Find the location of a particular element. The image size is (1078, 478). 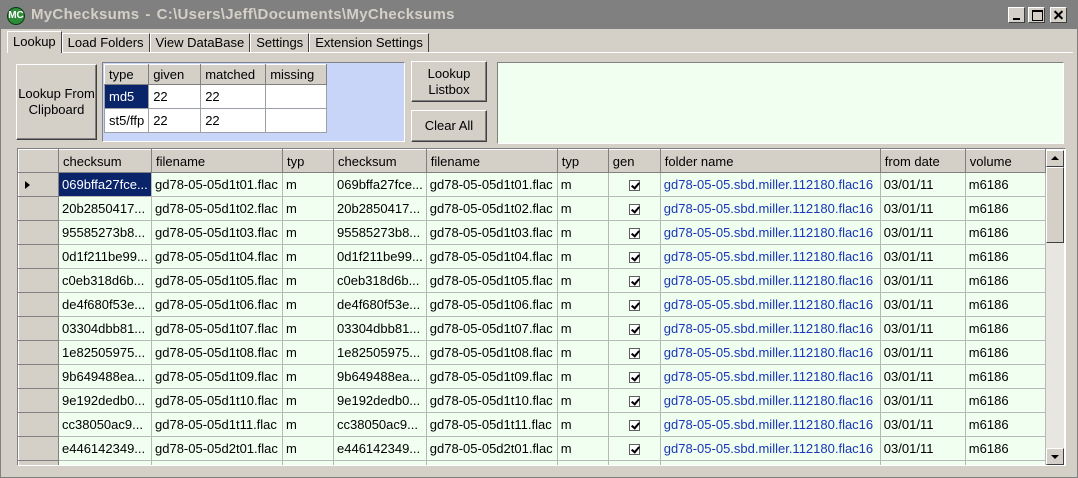

grid-cell-f1: gd78-05-05d1t08.flac is located at coordinates (217, 352).